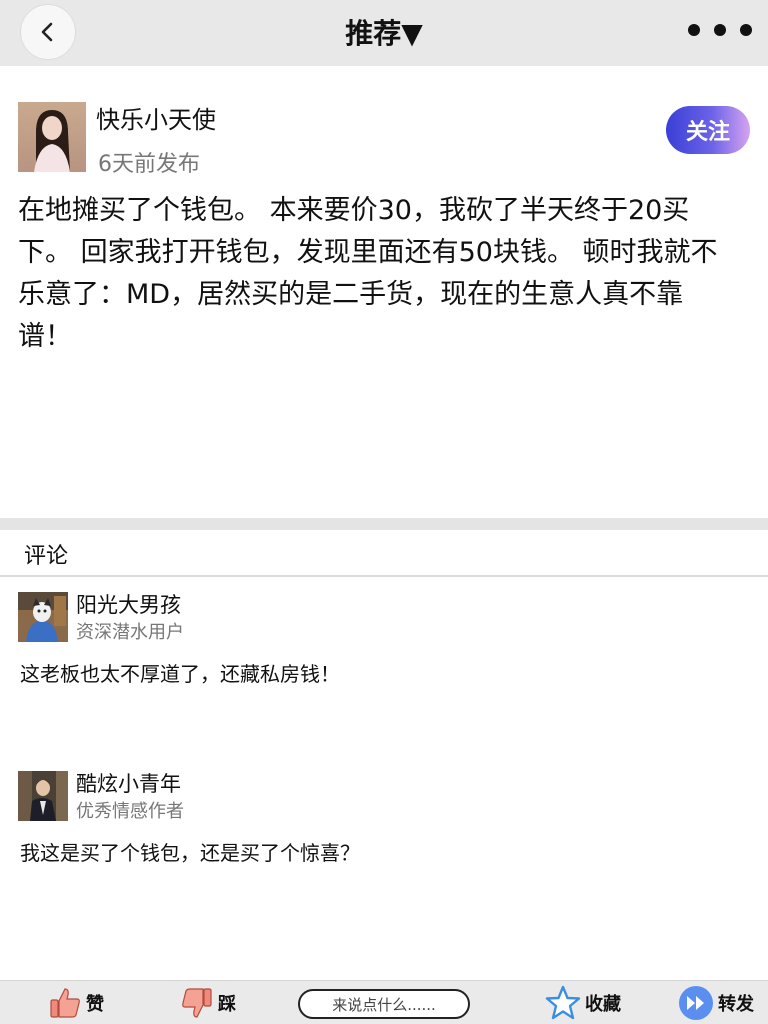 The image size is (768, 1024). I want to click on comment-item: 酷炫小青年 优秀情感作者 我这是买了个钱包，还是买了个惊喜？, so click(383, 826).